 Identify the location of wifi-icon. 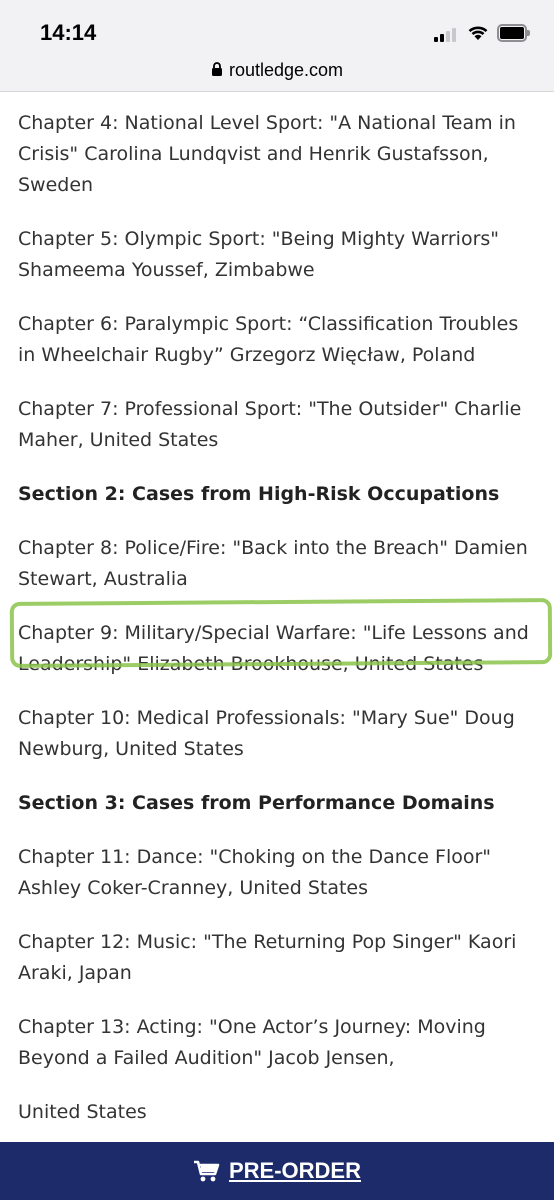
(478, 33).